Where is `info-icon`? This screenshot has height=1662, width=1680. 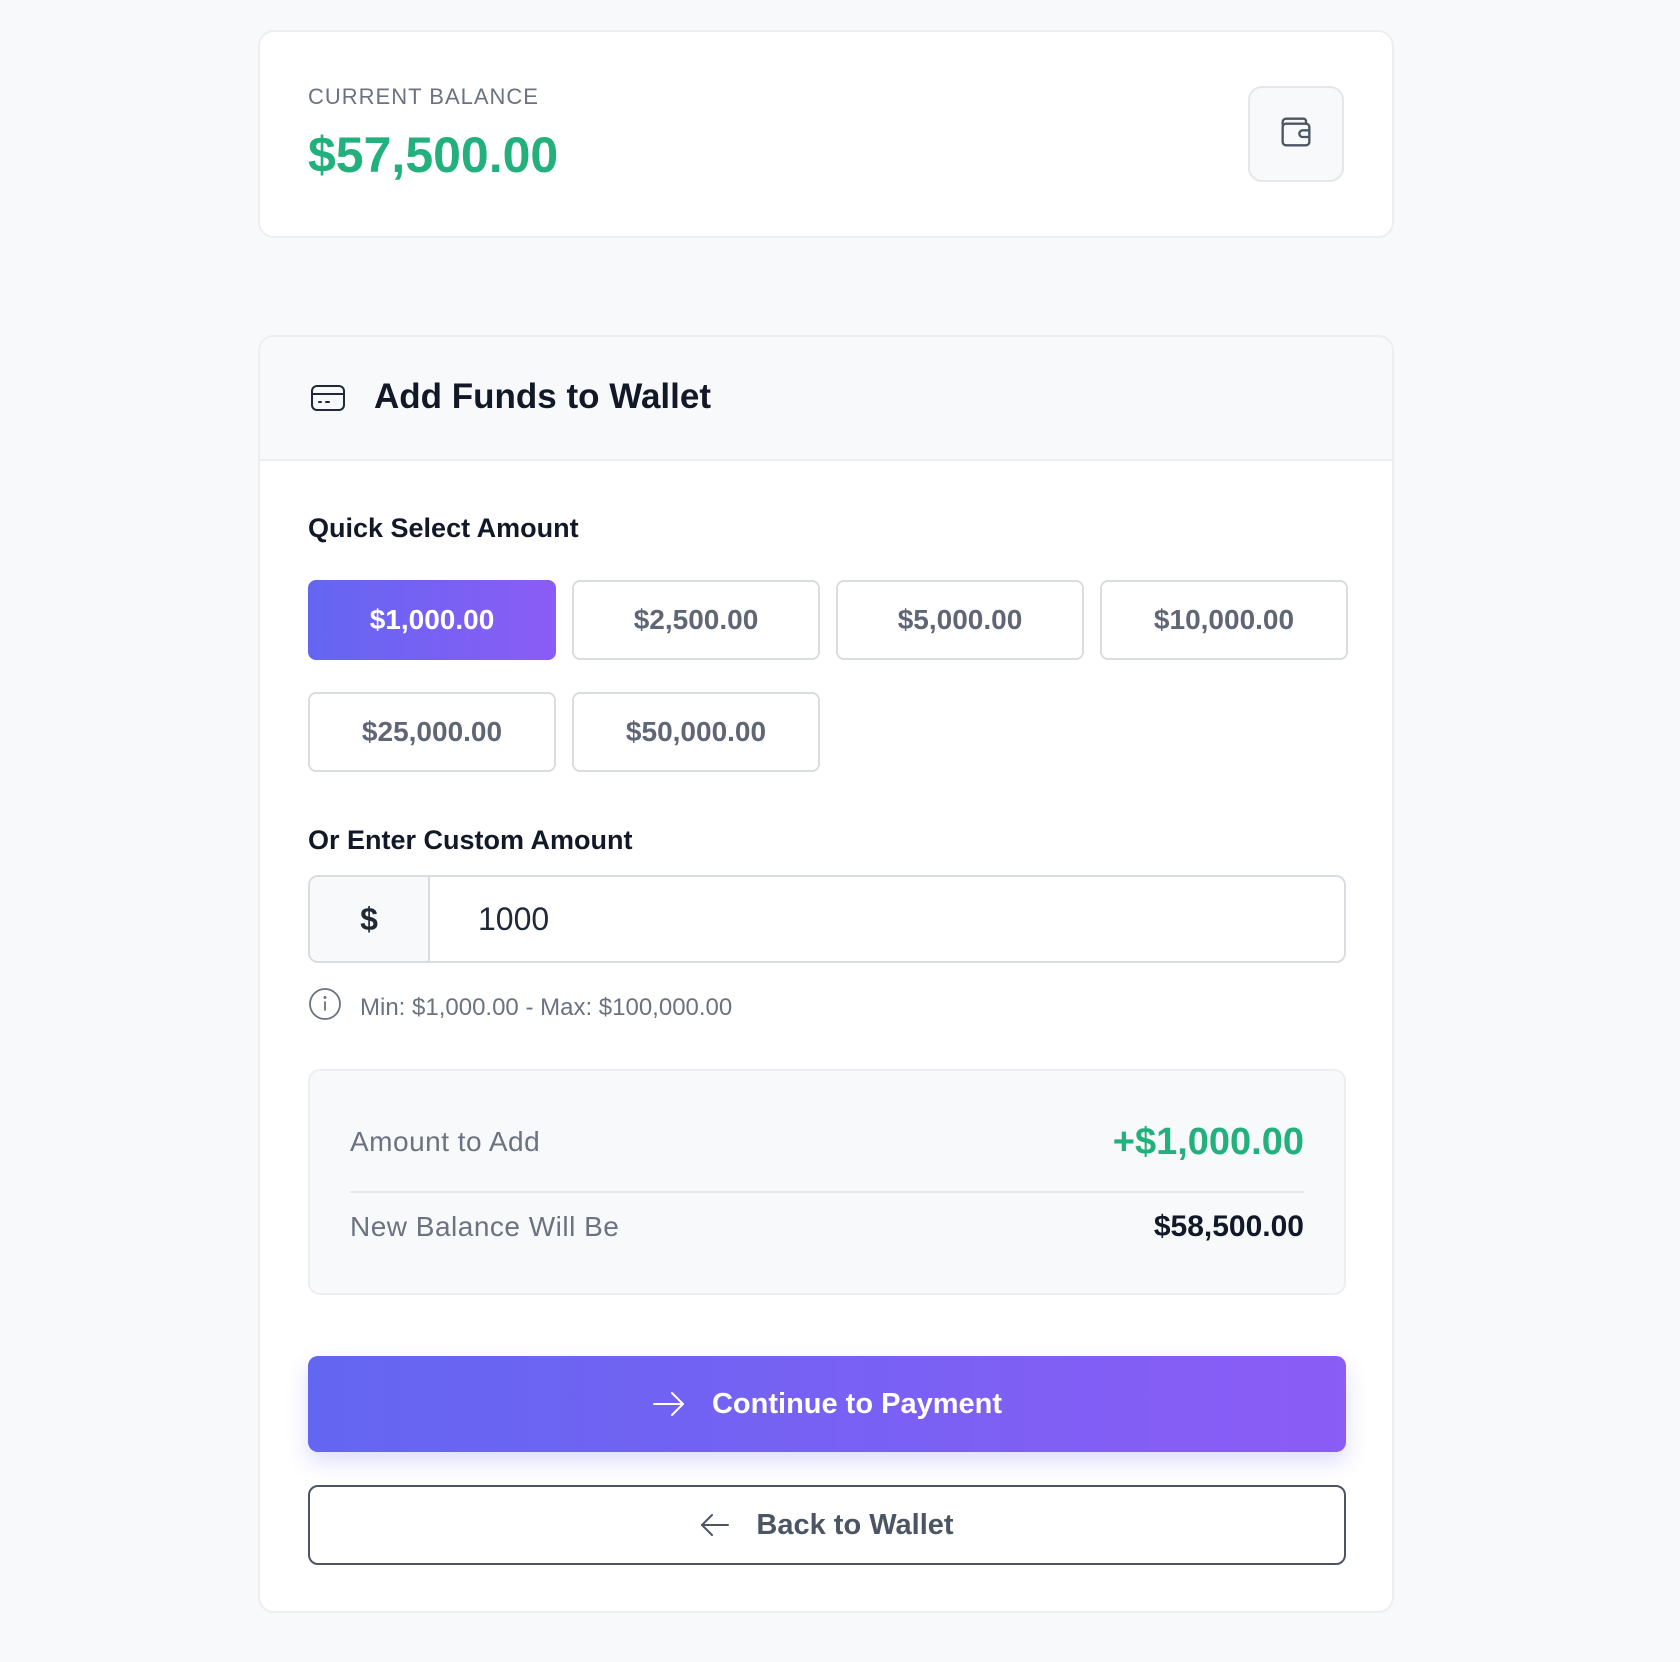
info-icon is located at coordinates (325, 1007).